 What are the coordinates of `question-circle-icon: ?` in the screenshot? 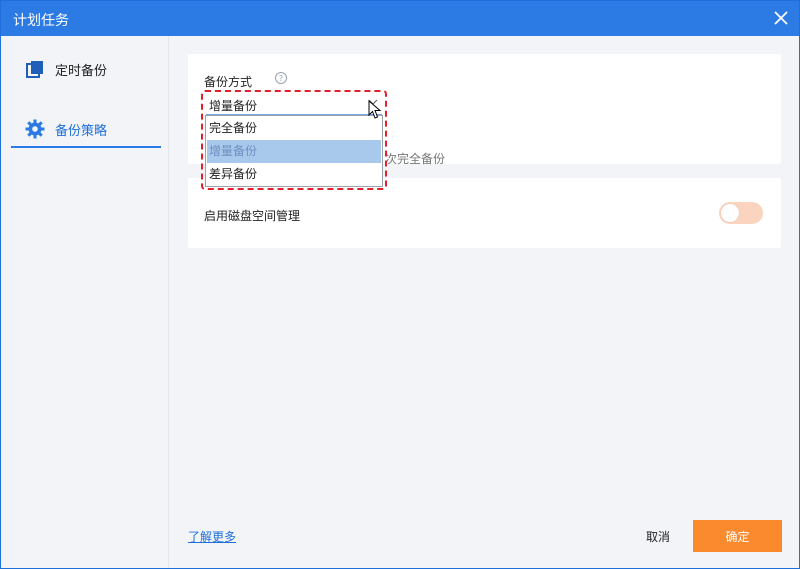 It's located at (281, 78).